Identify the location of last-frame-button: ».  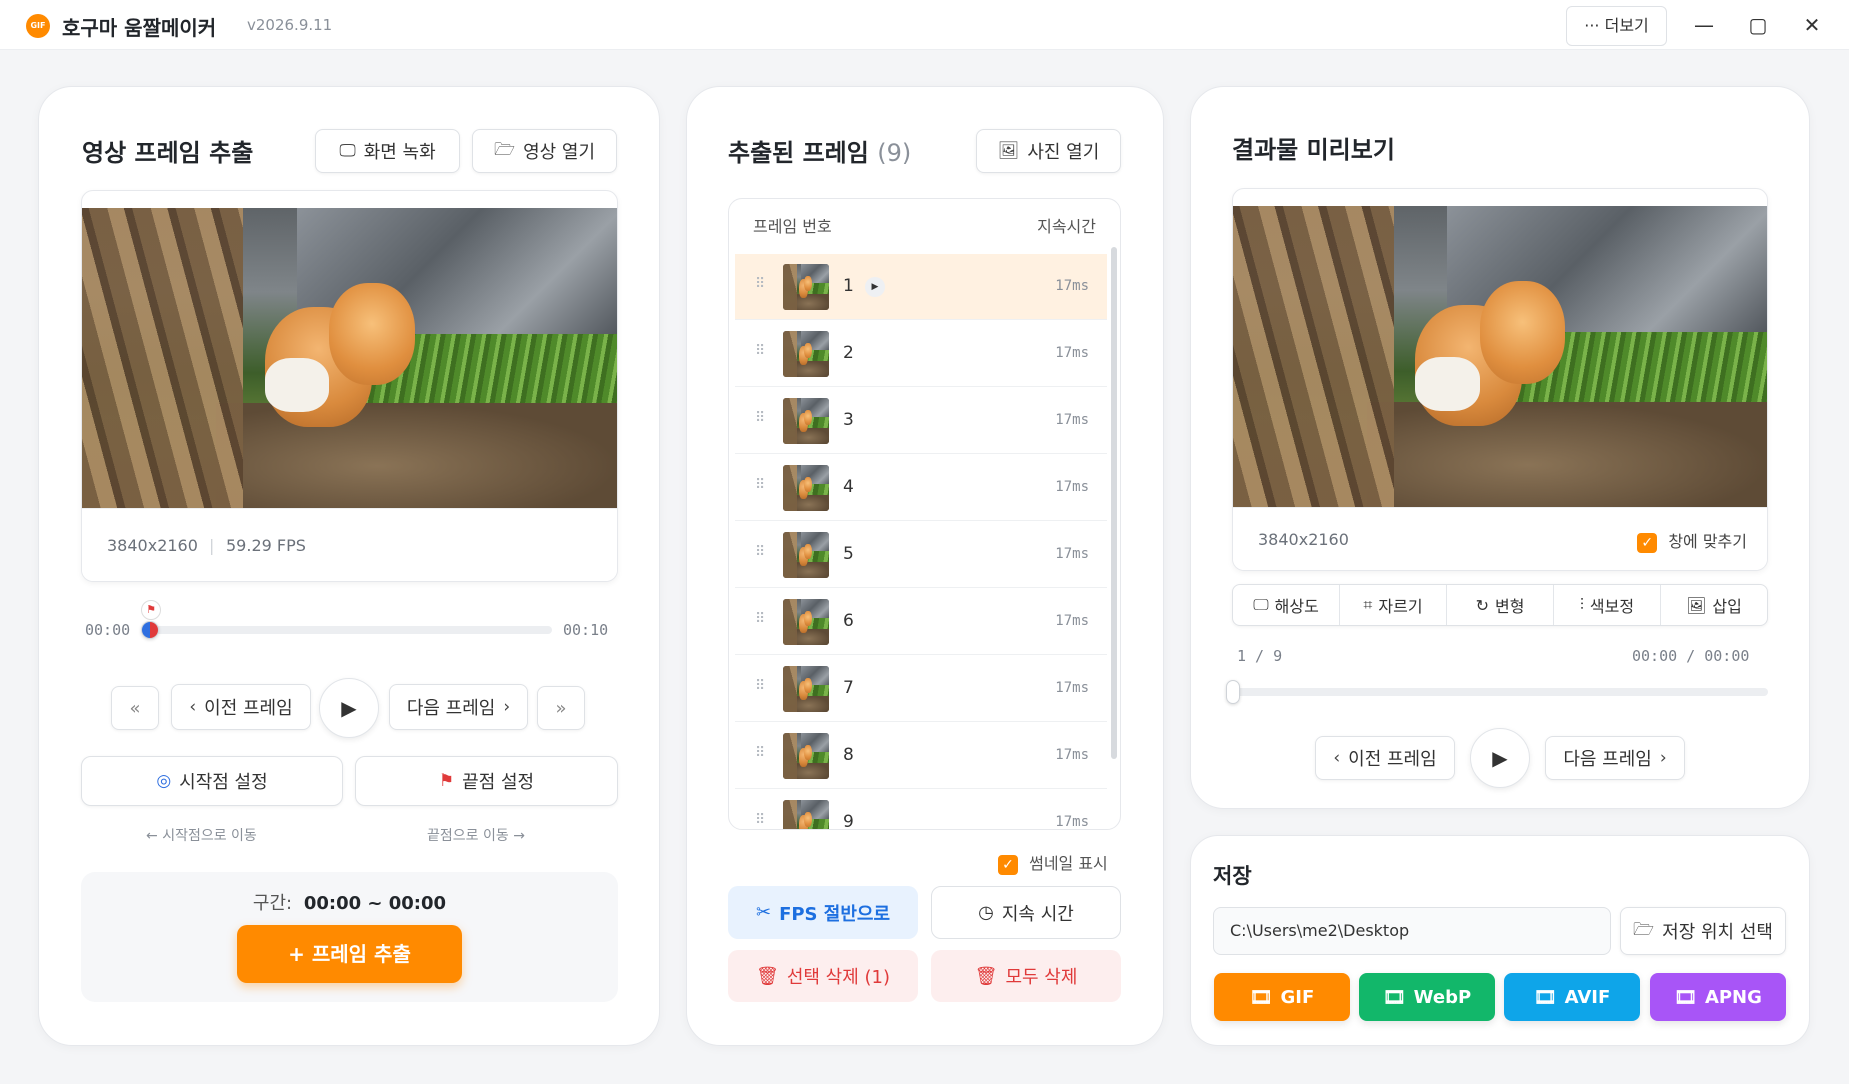
(561, 708).